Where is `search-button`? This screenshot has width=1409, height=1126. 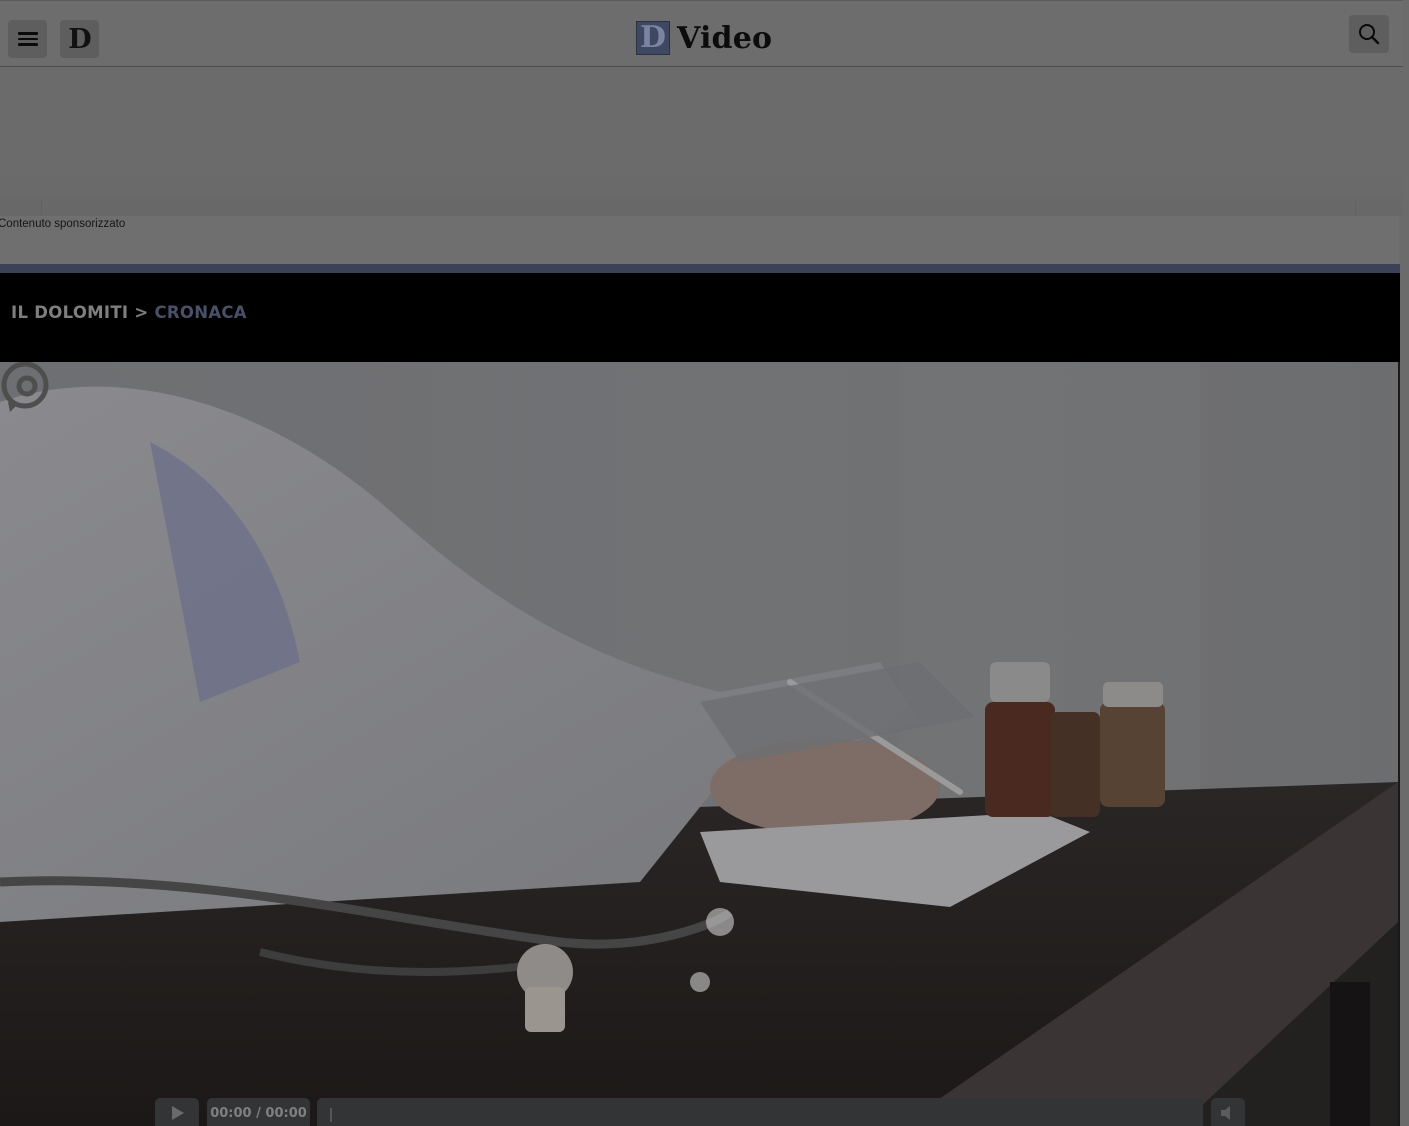 search-button is located at coordinates (1369, 34).